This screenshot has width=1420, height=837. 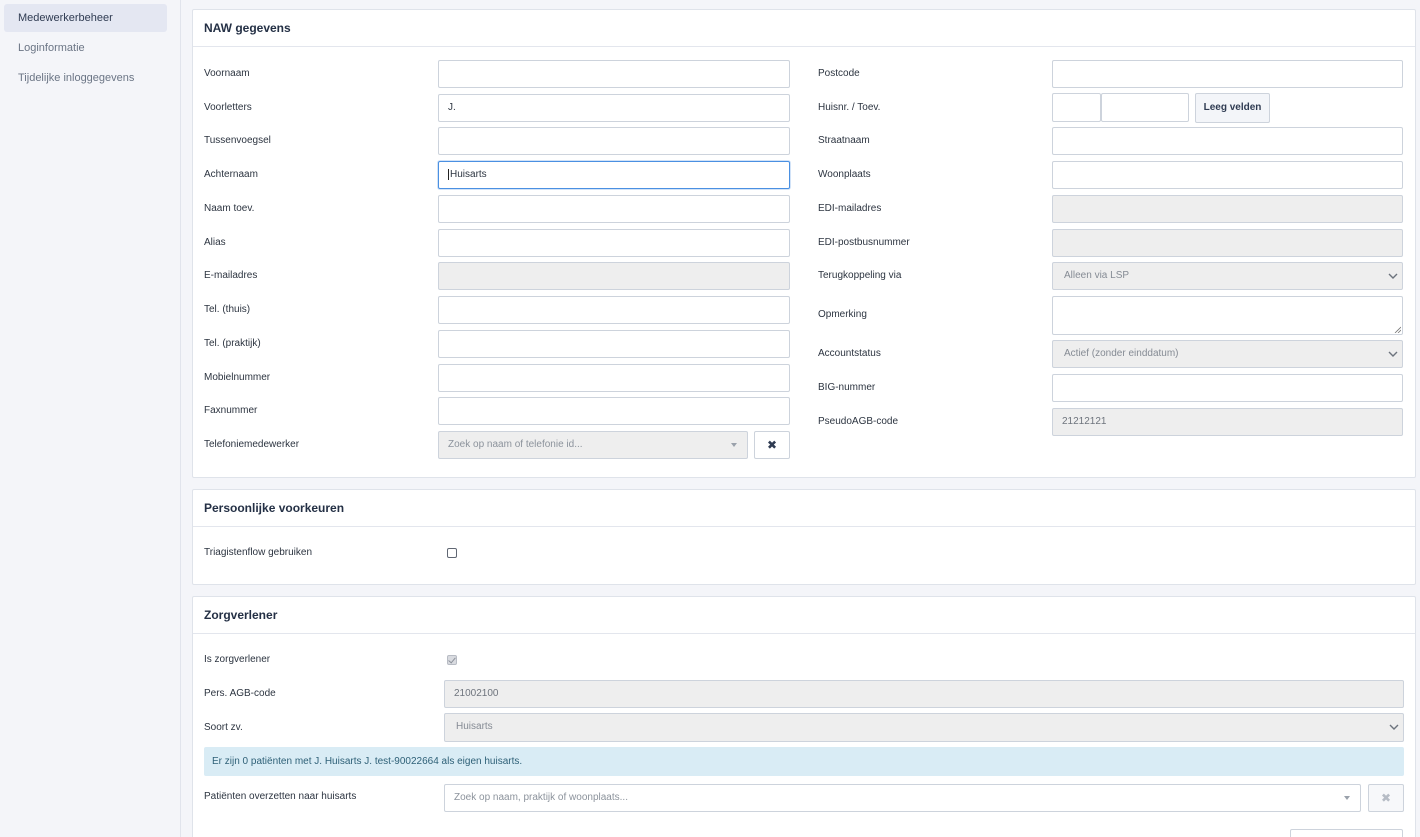 What do you see at coordinates (448, 174) in the screenshot?
I see `text-cursor` at bounding box center [448, 174].